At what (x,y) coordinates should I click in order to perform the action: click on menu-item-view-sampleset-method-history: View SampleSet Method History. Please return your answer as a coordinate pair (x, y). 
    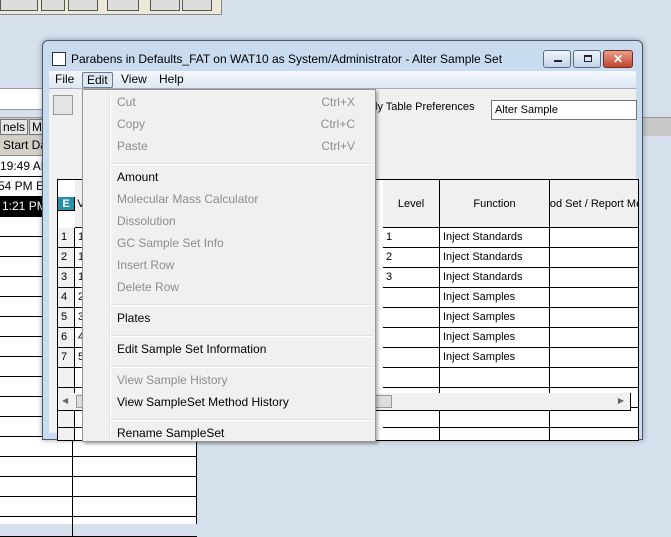
    Looking at the image, I should click on (229, 402).